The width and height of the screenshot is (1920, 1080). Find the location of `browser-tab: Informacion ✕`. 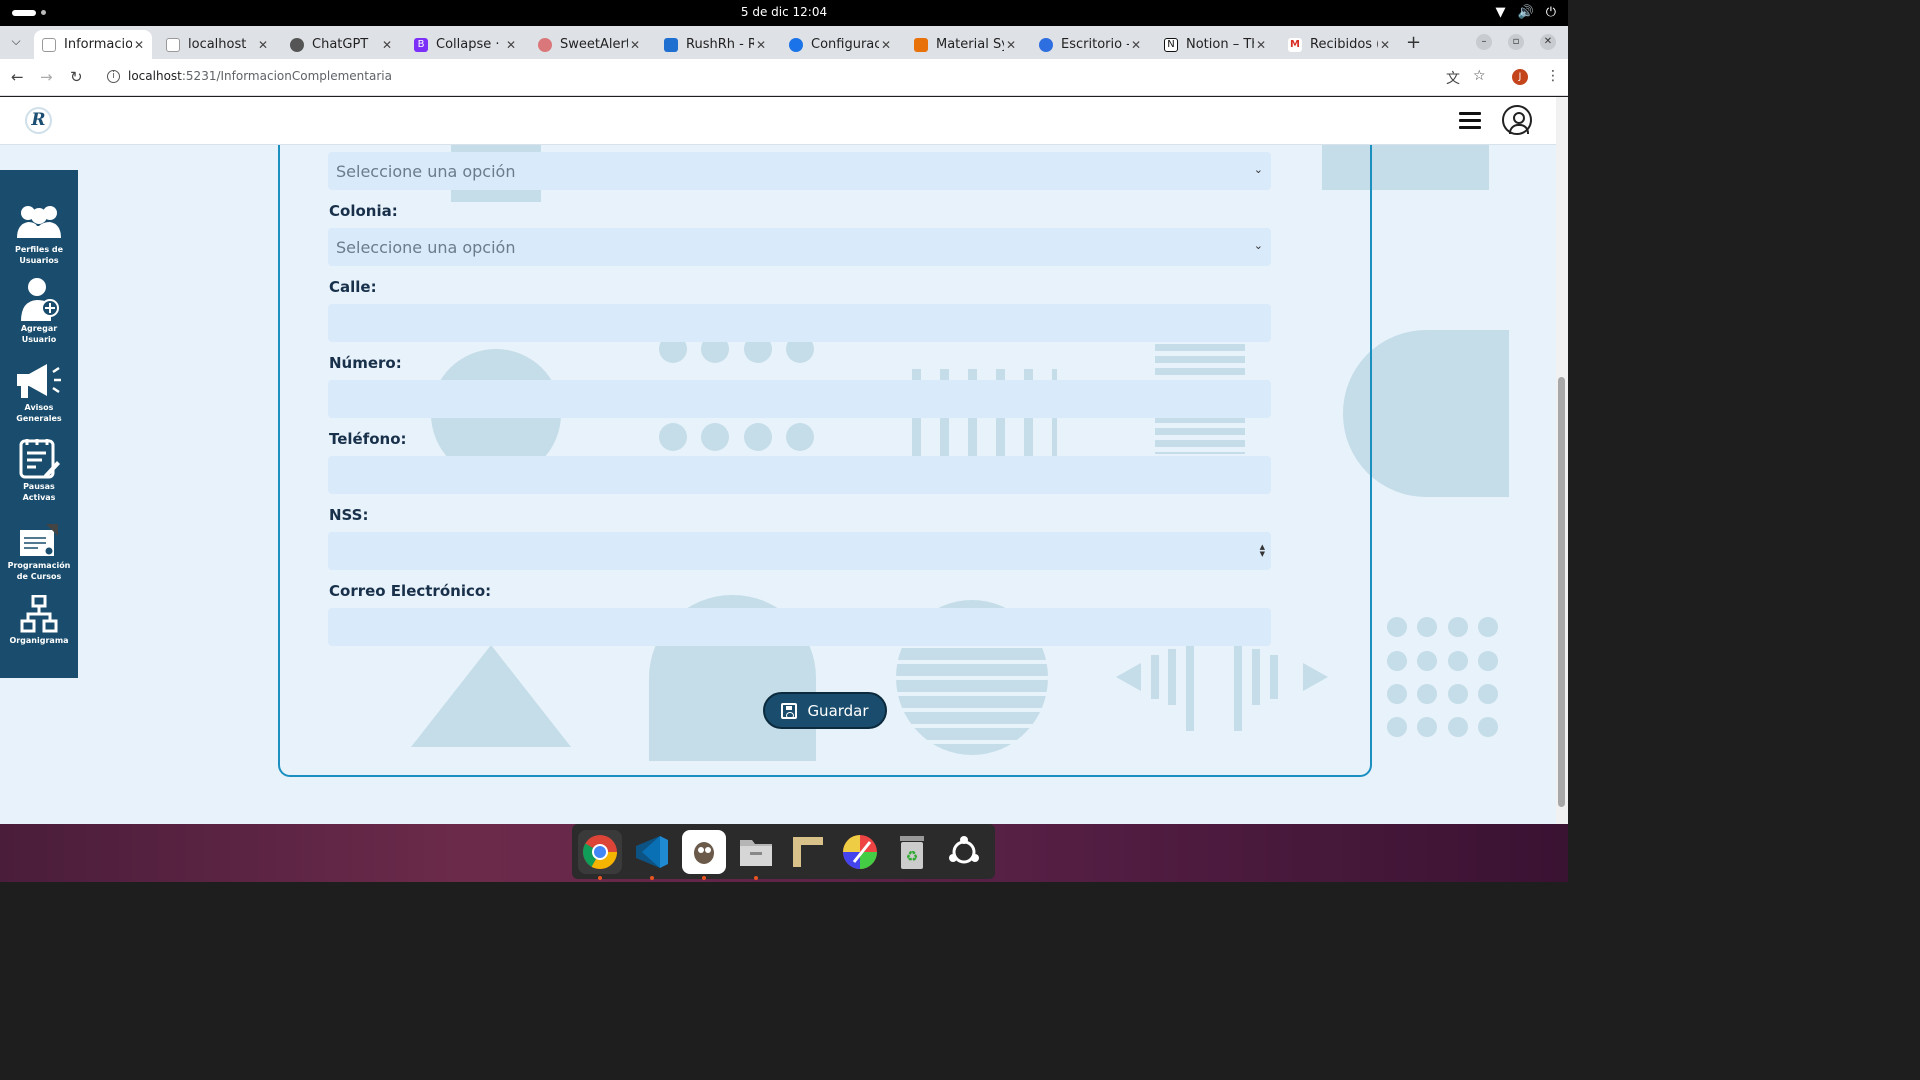

browser-tab: Informacion ✕ is located at coordinates (93, 44).